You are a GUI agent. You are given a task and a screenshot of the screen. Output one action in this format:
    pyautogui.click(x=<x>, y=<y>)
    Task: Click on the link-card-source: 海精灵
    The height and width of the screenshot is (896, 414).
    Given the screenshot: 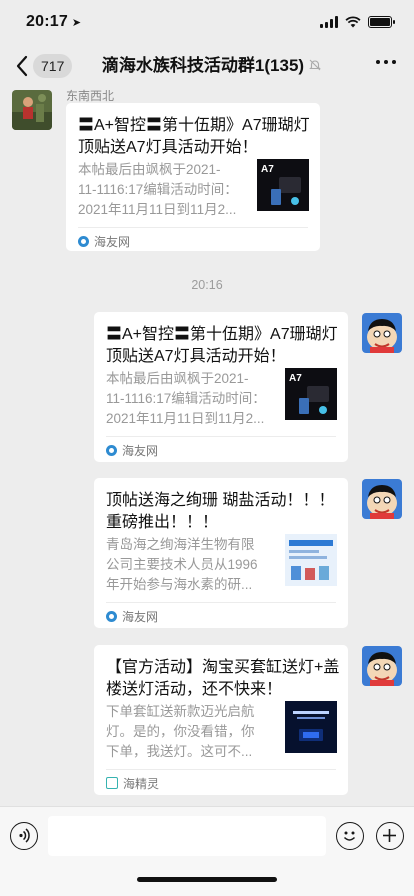 What is the action you would take?
    pyautogui.click(x=132, y=783)
    